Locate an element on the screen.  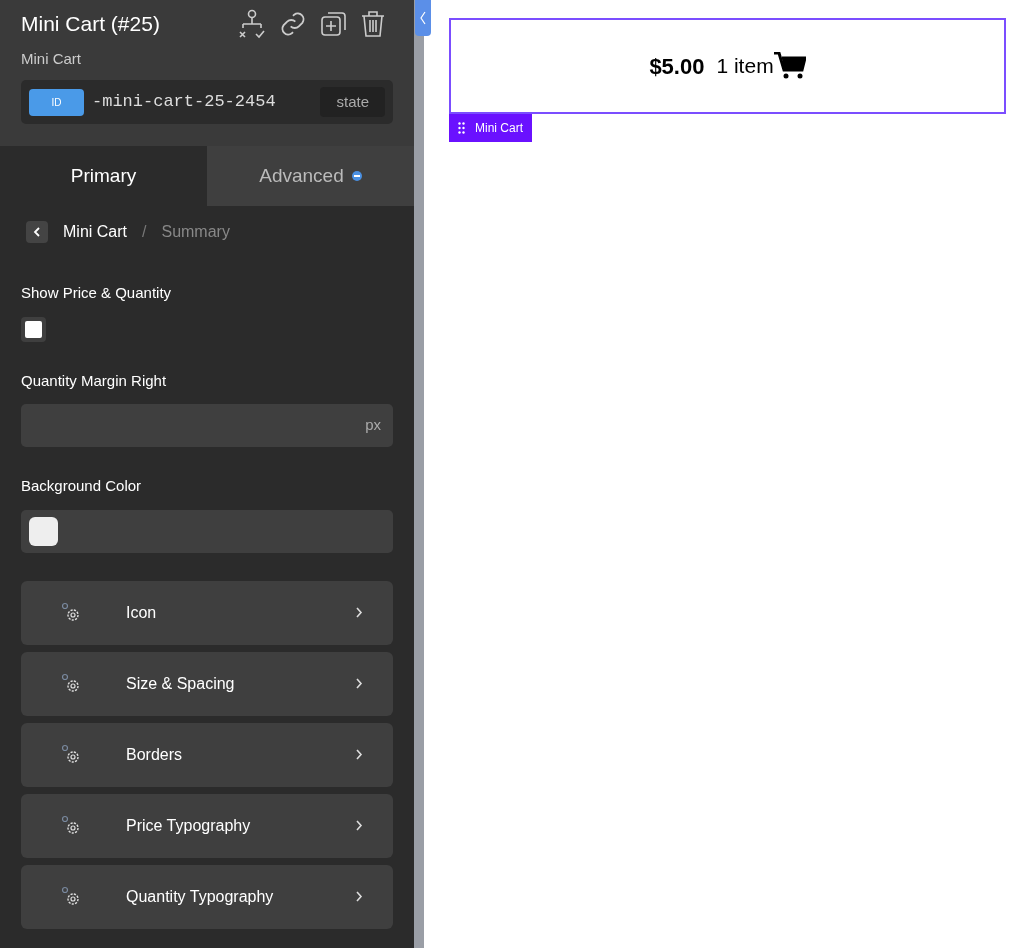
section-row: Price Typography is located at coordinates (207, 825).